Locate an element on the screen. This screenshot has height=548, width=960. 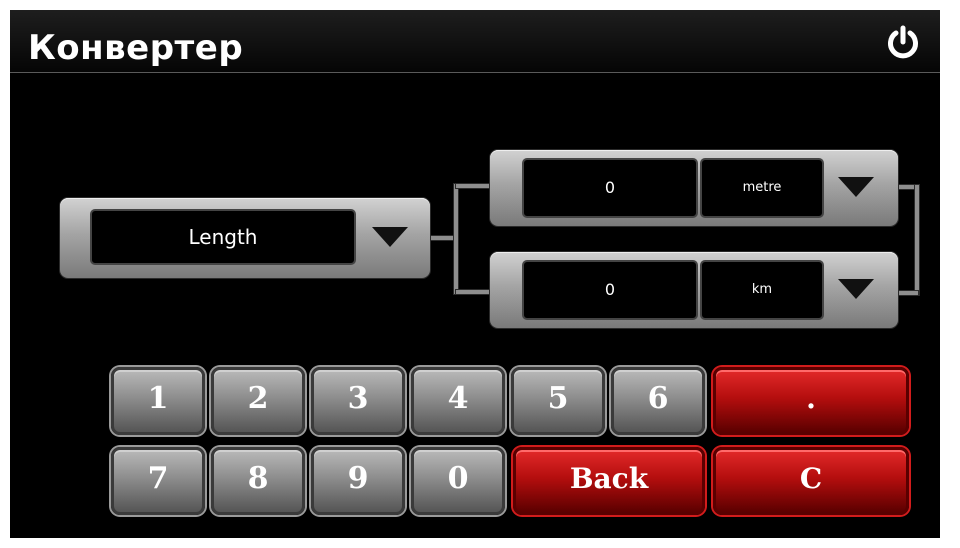
key-2: 2 is located at coordinates (258, 401).